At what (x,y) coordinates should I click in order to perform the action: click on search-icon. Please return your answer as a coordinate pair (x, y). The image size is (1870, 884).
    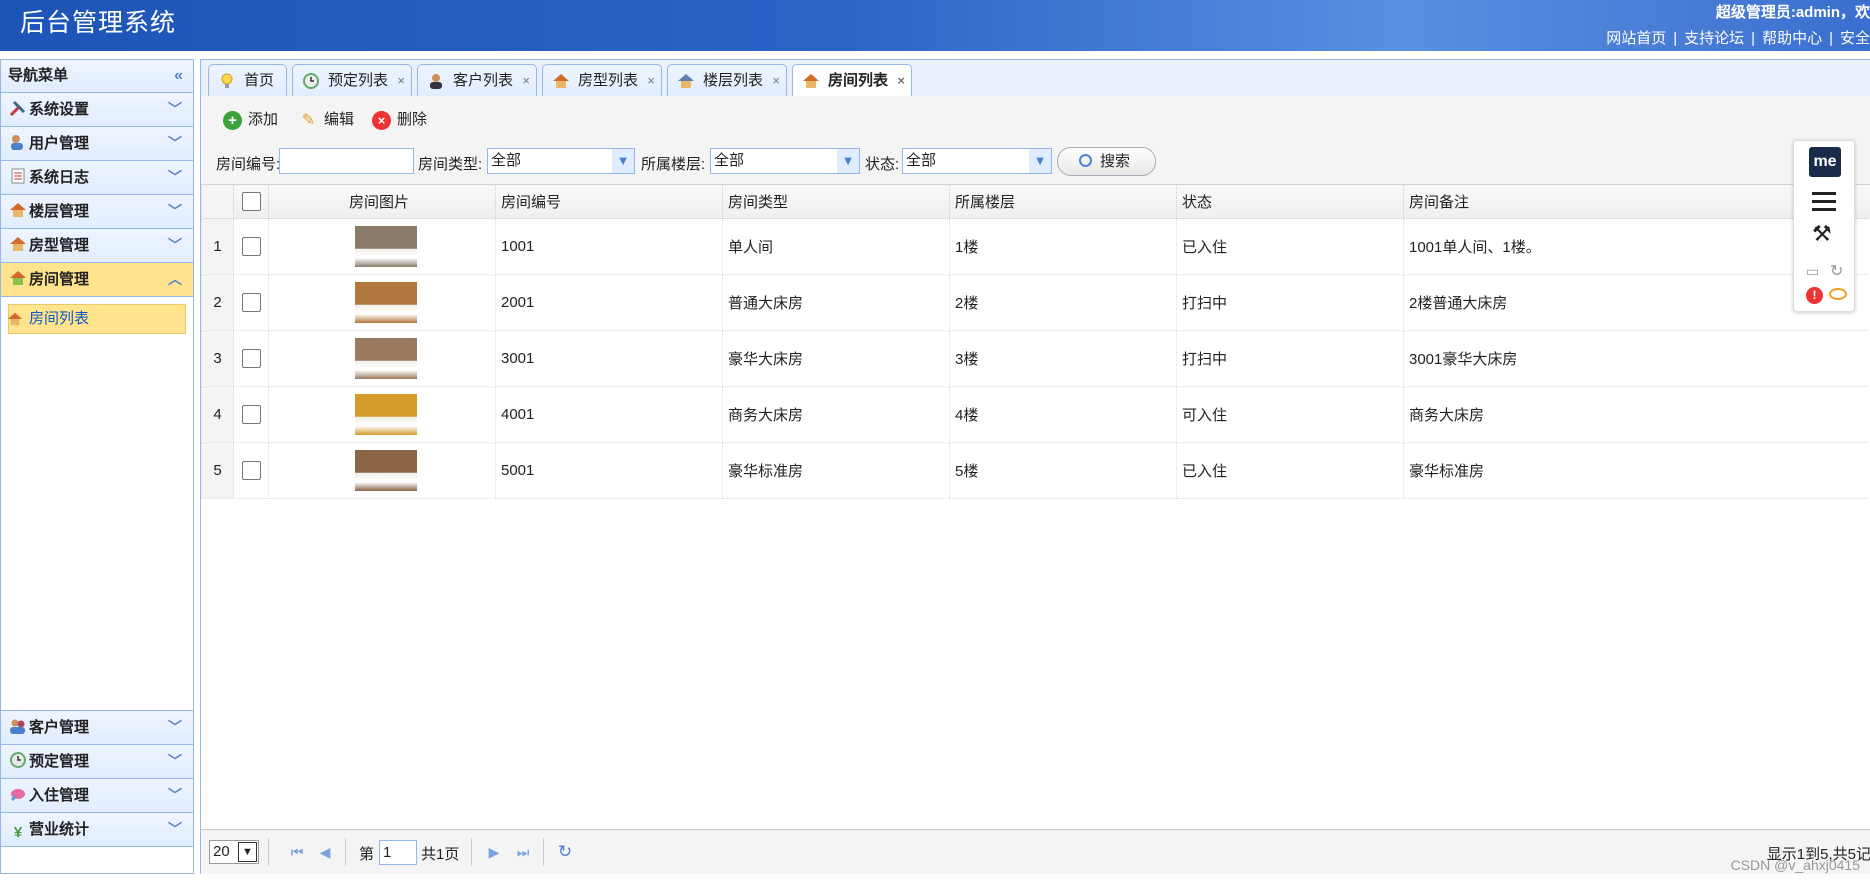
    Looking at the image, I should click on (1085, 160).